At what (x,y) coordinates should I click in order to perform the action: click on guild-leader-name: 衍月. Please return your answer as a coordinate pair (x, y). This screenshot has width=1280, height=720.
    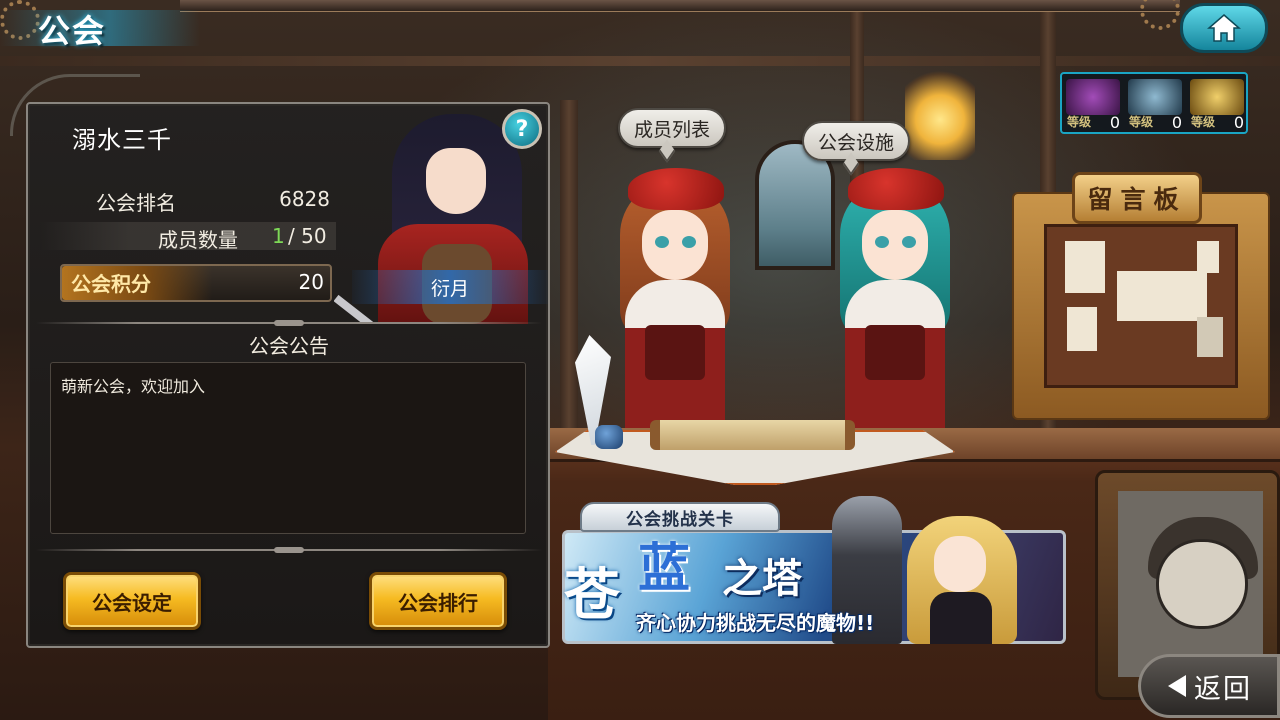
    Looking at the image, I should click on (449, 289).